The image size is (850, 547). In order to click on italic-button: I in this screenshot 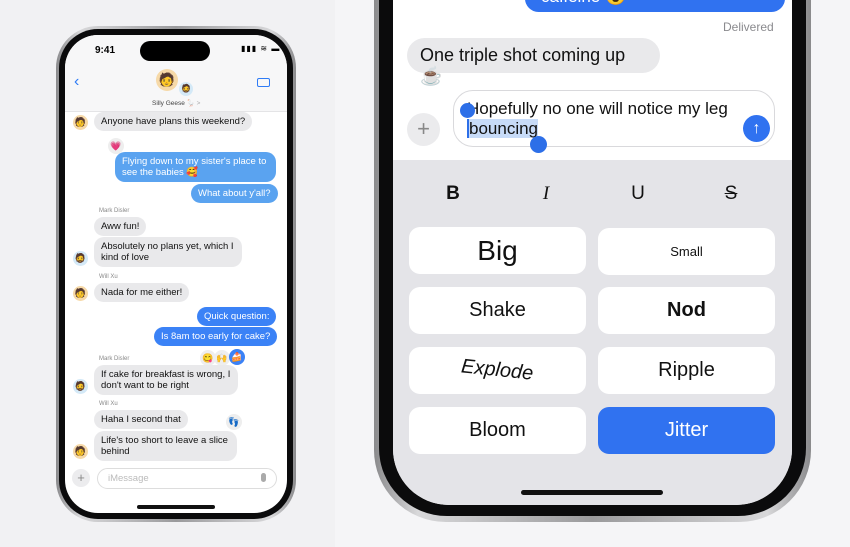, I will do `click(546, 194)`.